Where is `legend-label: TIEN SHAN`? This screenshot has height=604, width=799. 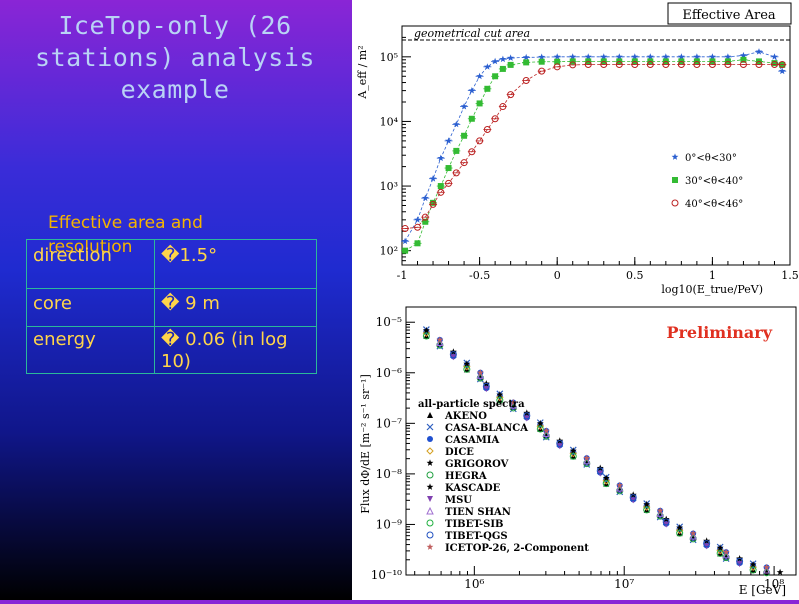 legend-label: TIEN SHAN is located at coordinates (478, 512).